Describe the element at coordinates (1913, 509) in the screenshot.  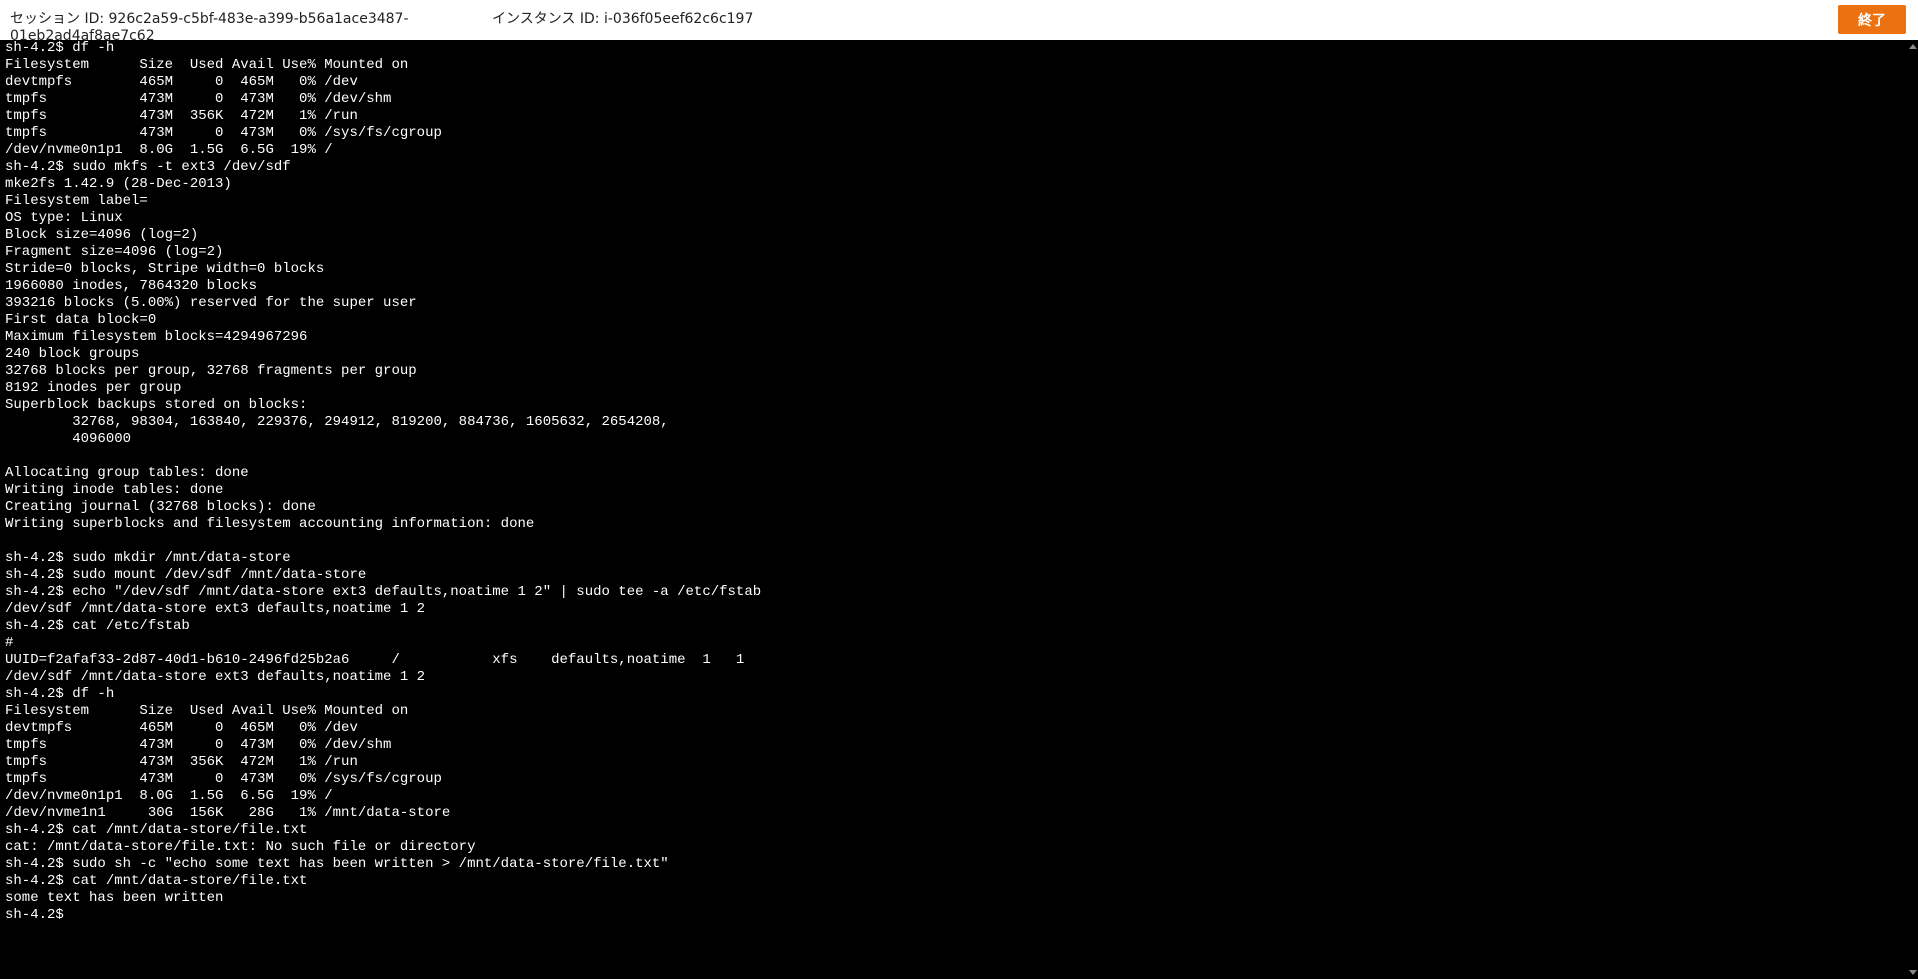
I see `terminal-scrollbar` at that location.